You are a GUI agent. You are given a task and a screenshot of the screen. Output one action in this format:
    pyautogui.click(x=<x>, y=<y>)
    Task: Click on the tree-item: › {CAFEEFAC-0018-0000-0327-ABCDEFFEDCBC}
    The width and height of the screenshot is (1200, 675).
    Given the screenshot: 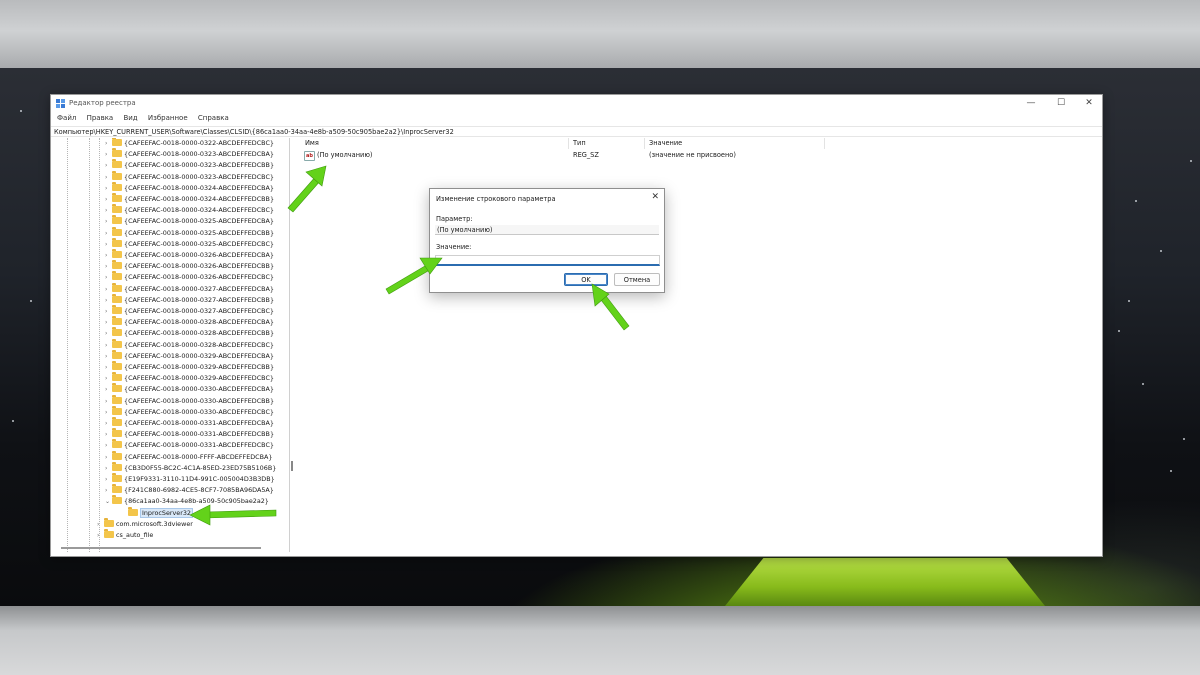 What is the action you would take?
    pyautogui.click(x=189, y=311)
    